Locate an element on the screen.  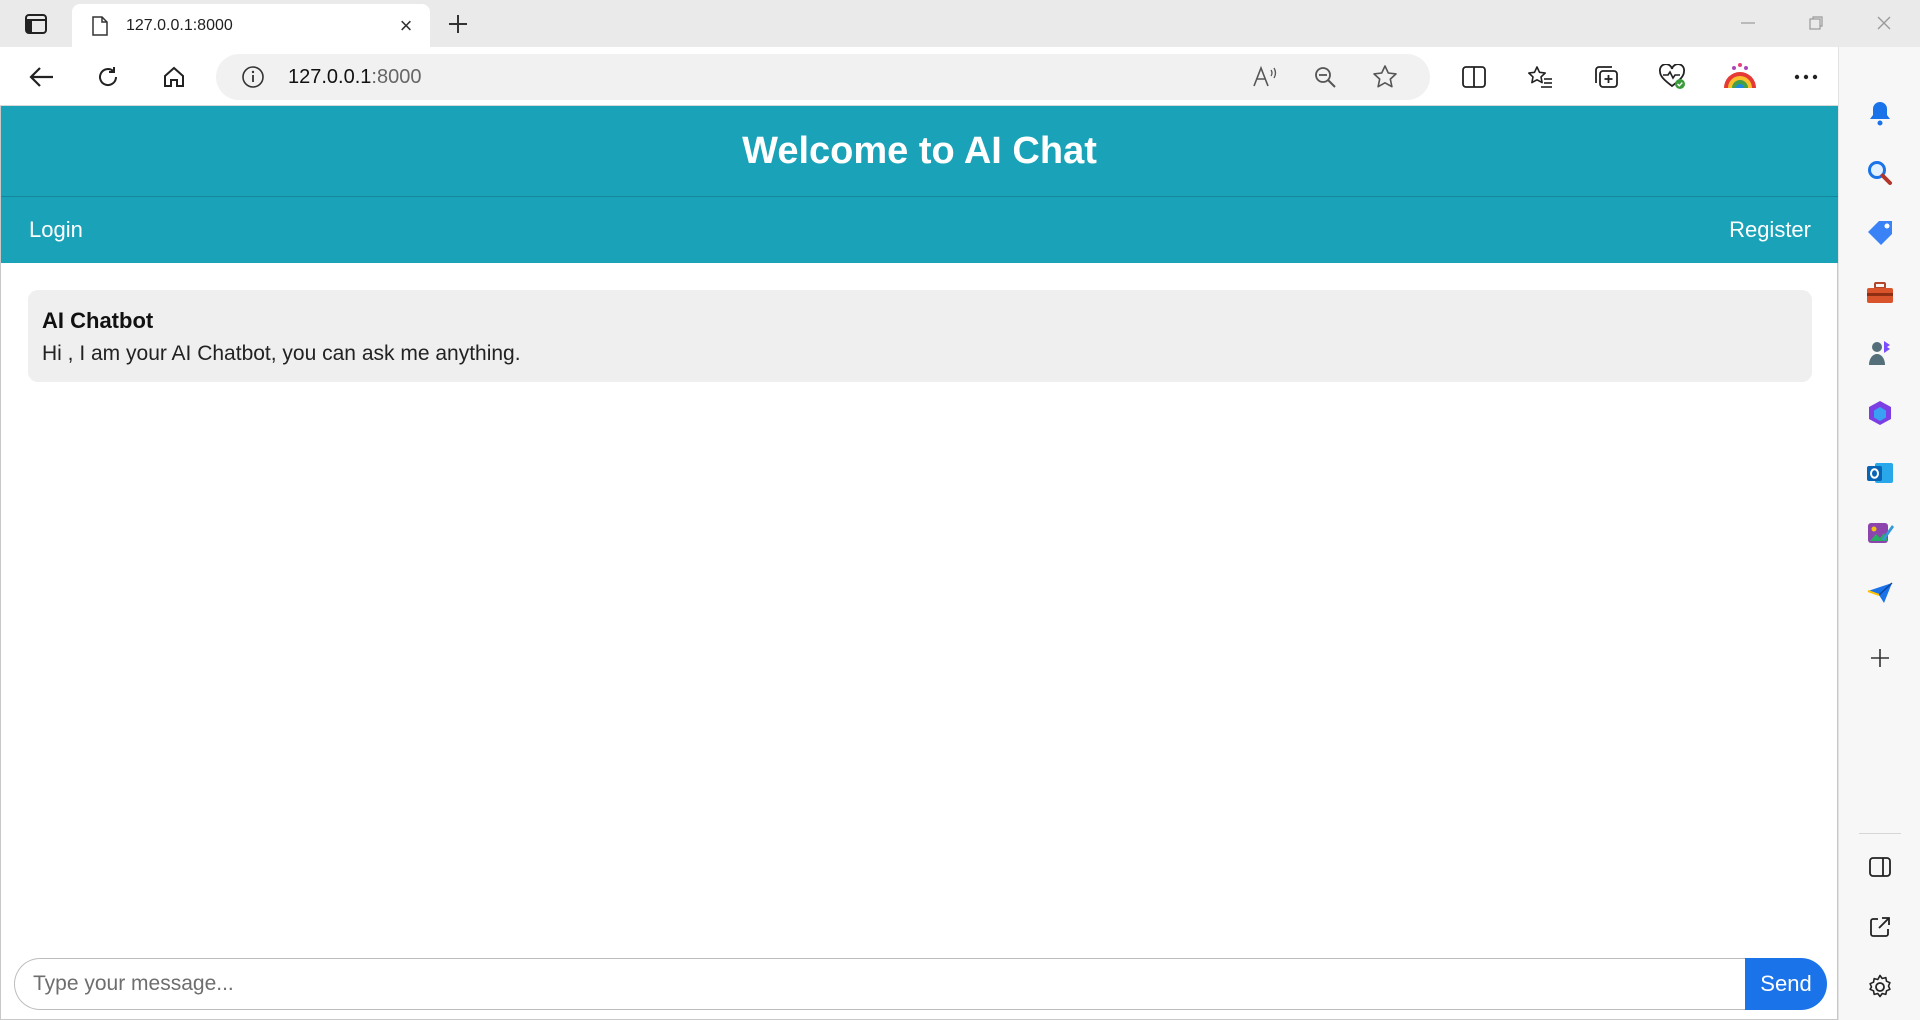
login-link: Login is located at coordinates (56, 230).